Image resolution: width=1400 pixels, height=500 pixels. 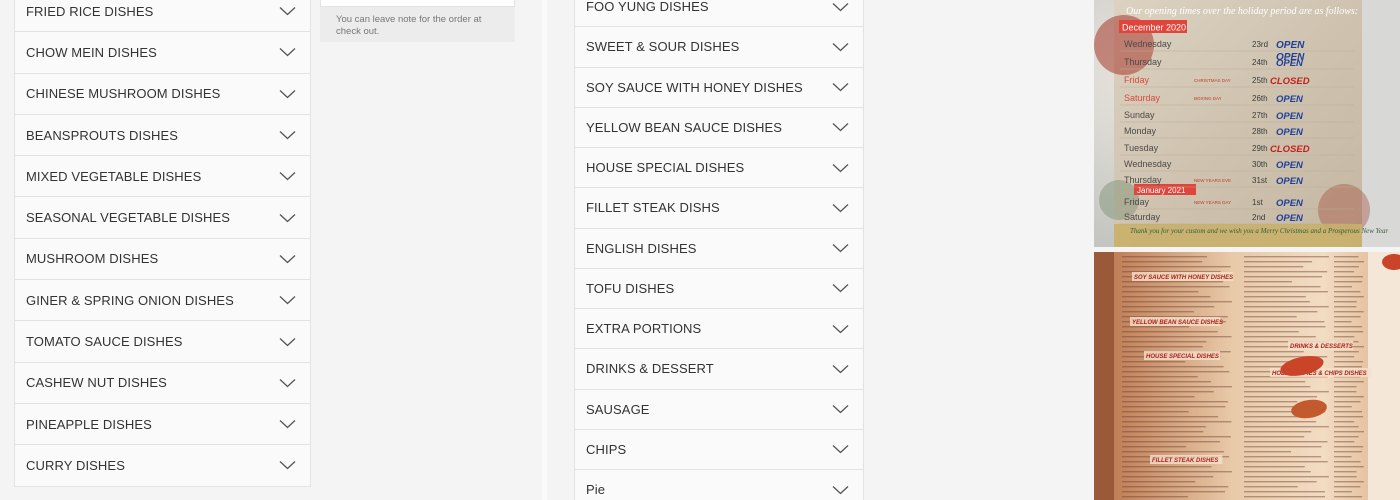 What do you see at coordinates (1148, 164) in the screenshot?
I see `notice-day: Wednesday` at bounding box center [1148, 164].